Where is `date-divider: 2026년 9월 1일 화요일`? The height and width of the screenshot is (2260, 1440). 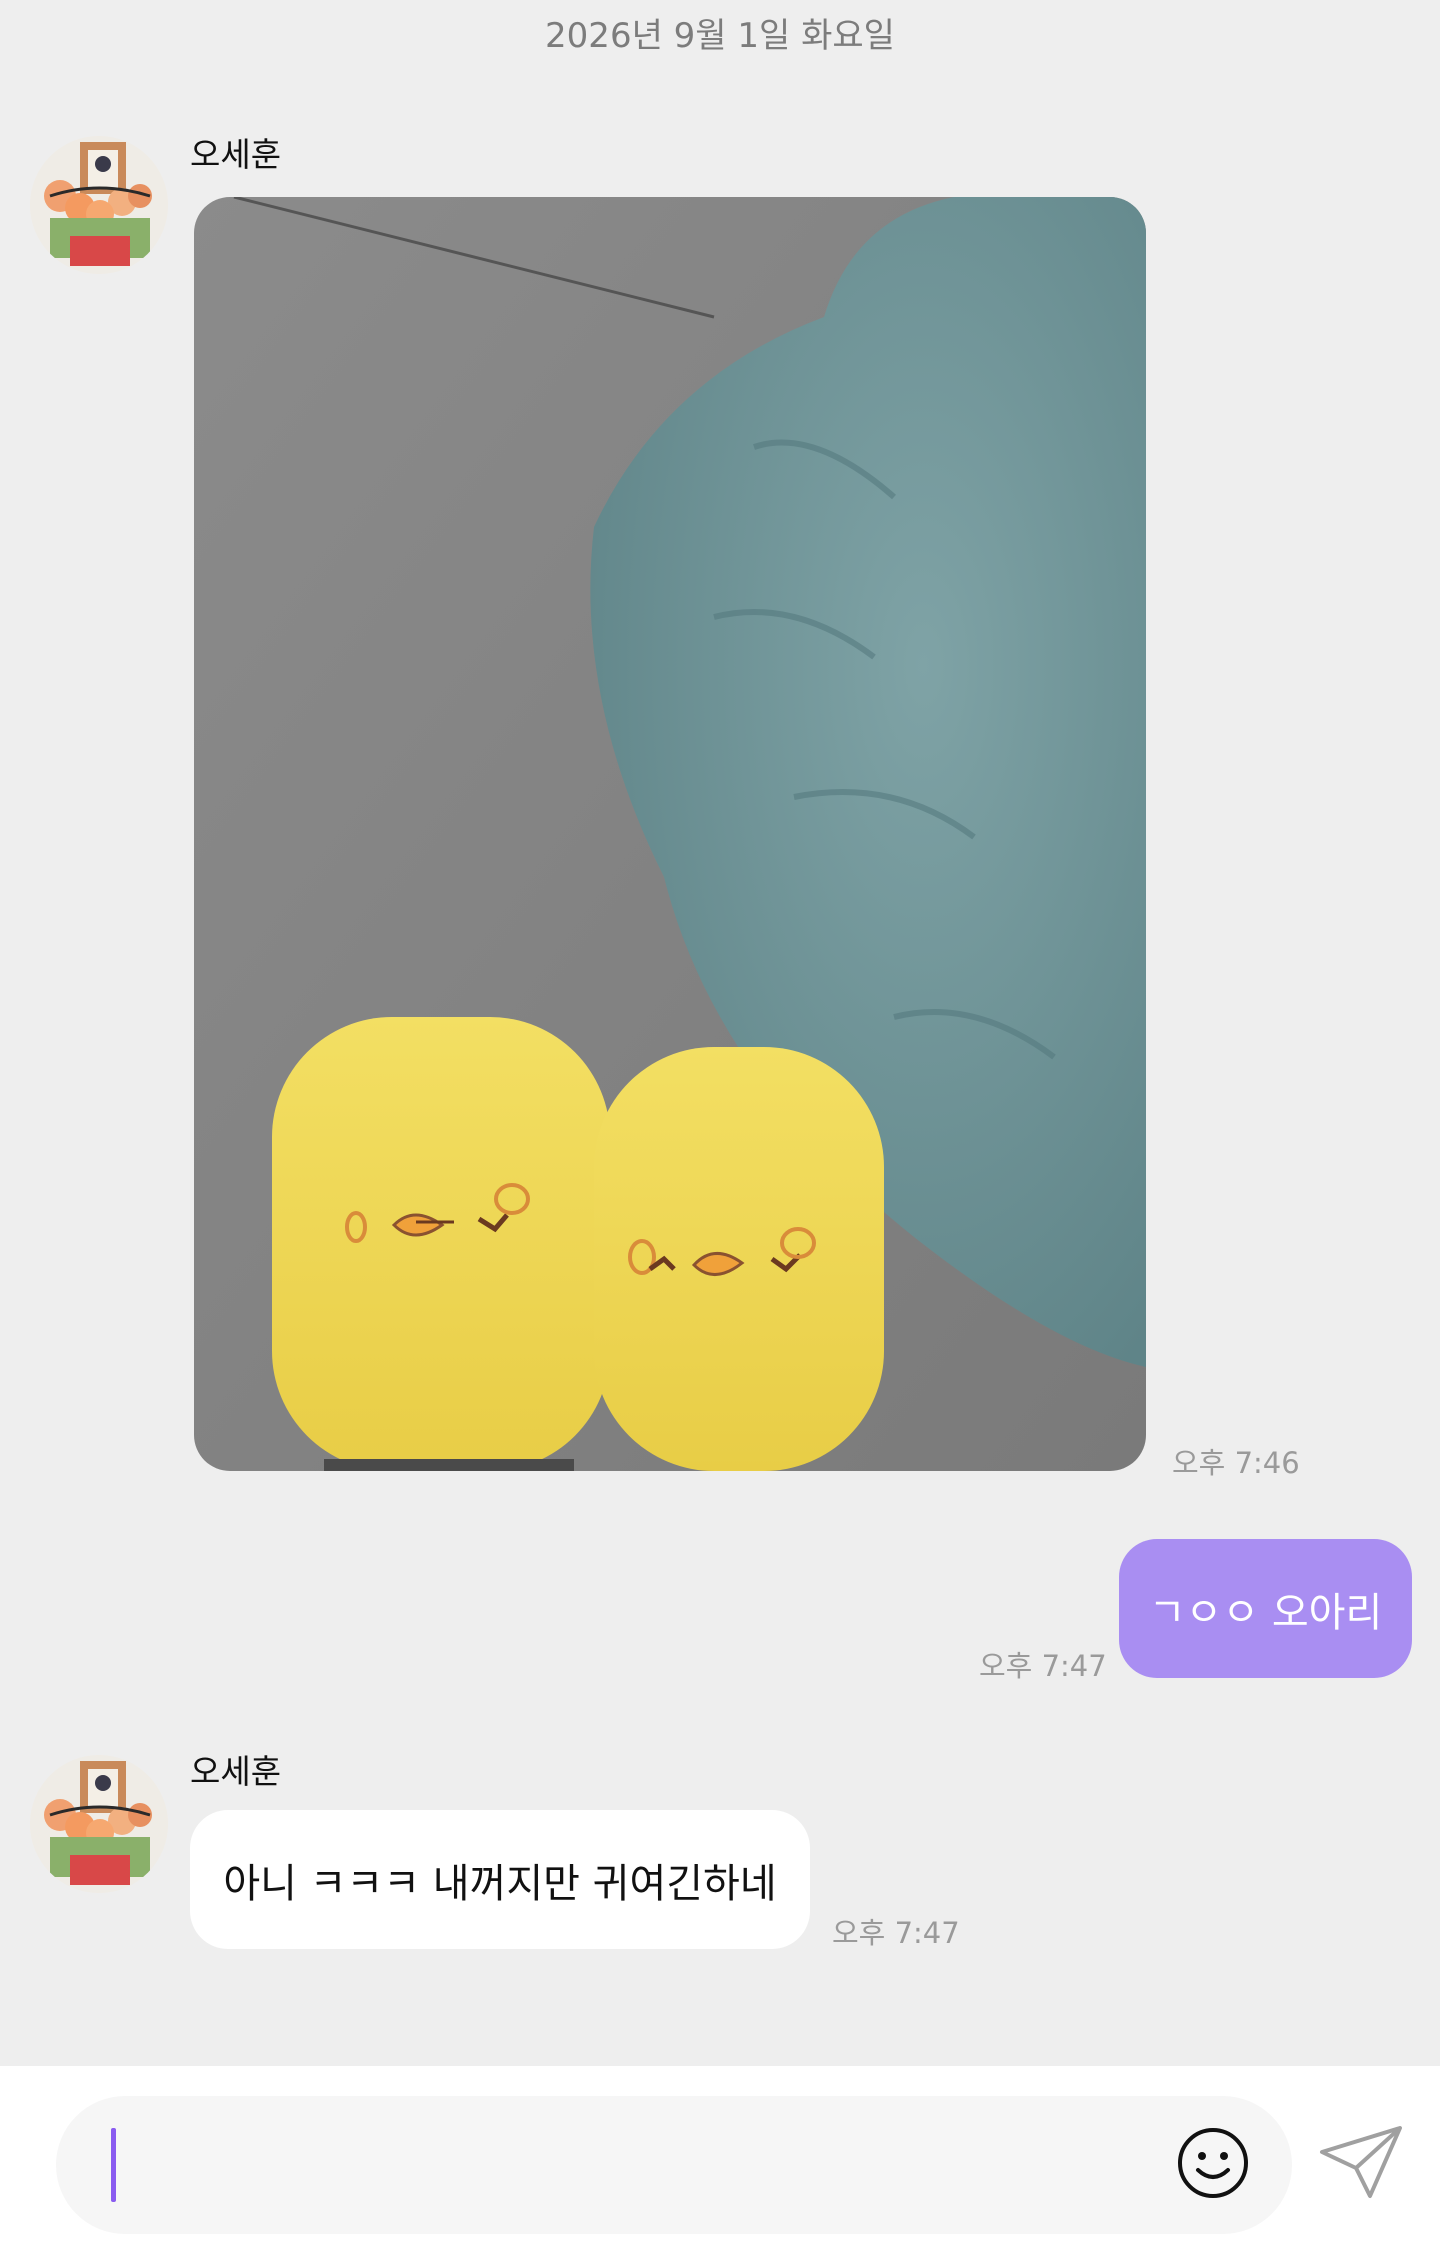
date-divider: 2026년 9월 1일 화요일 is located at coordinates (720, 36).